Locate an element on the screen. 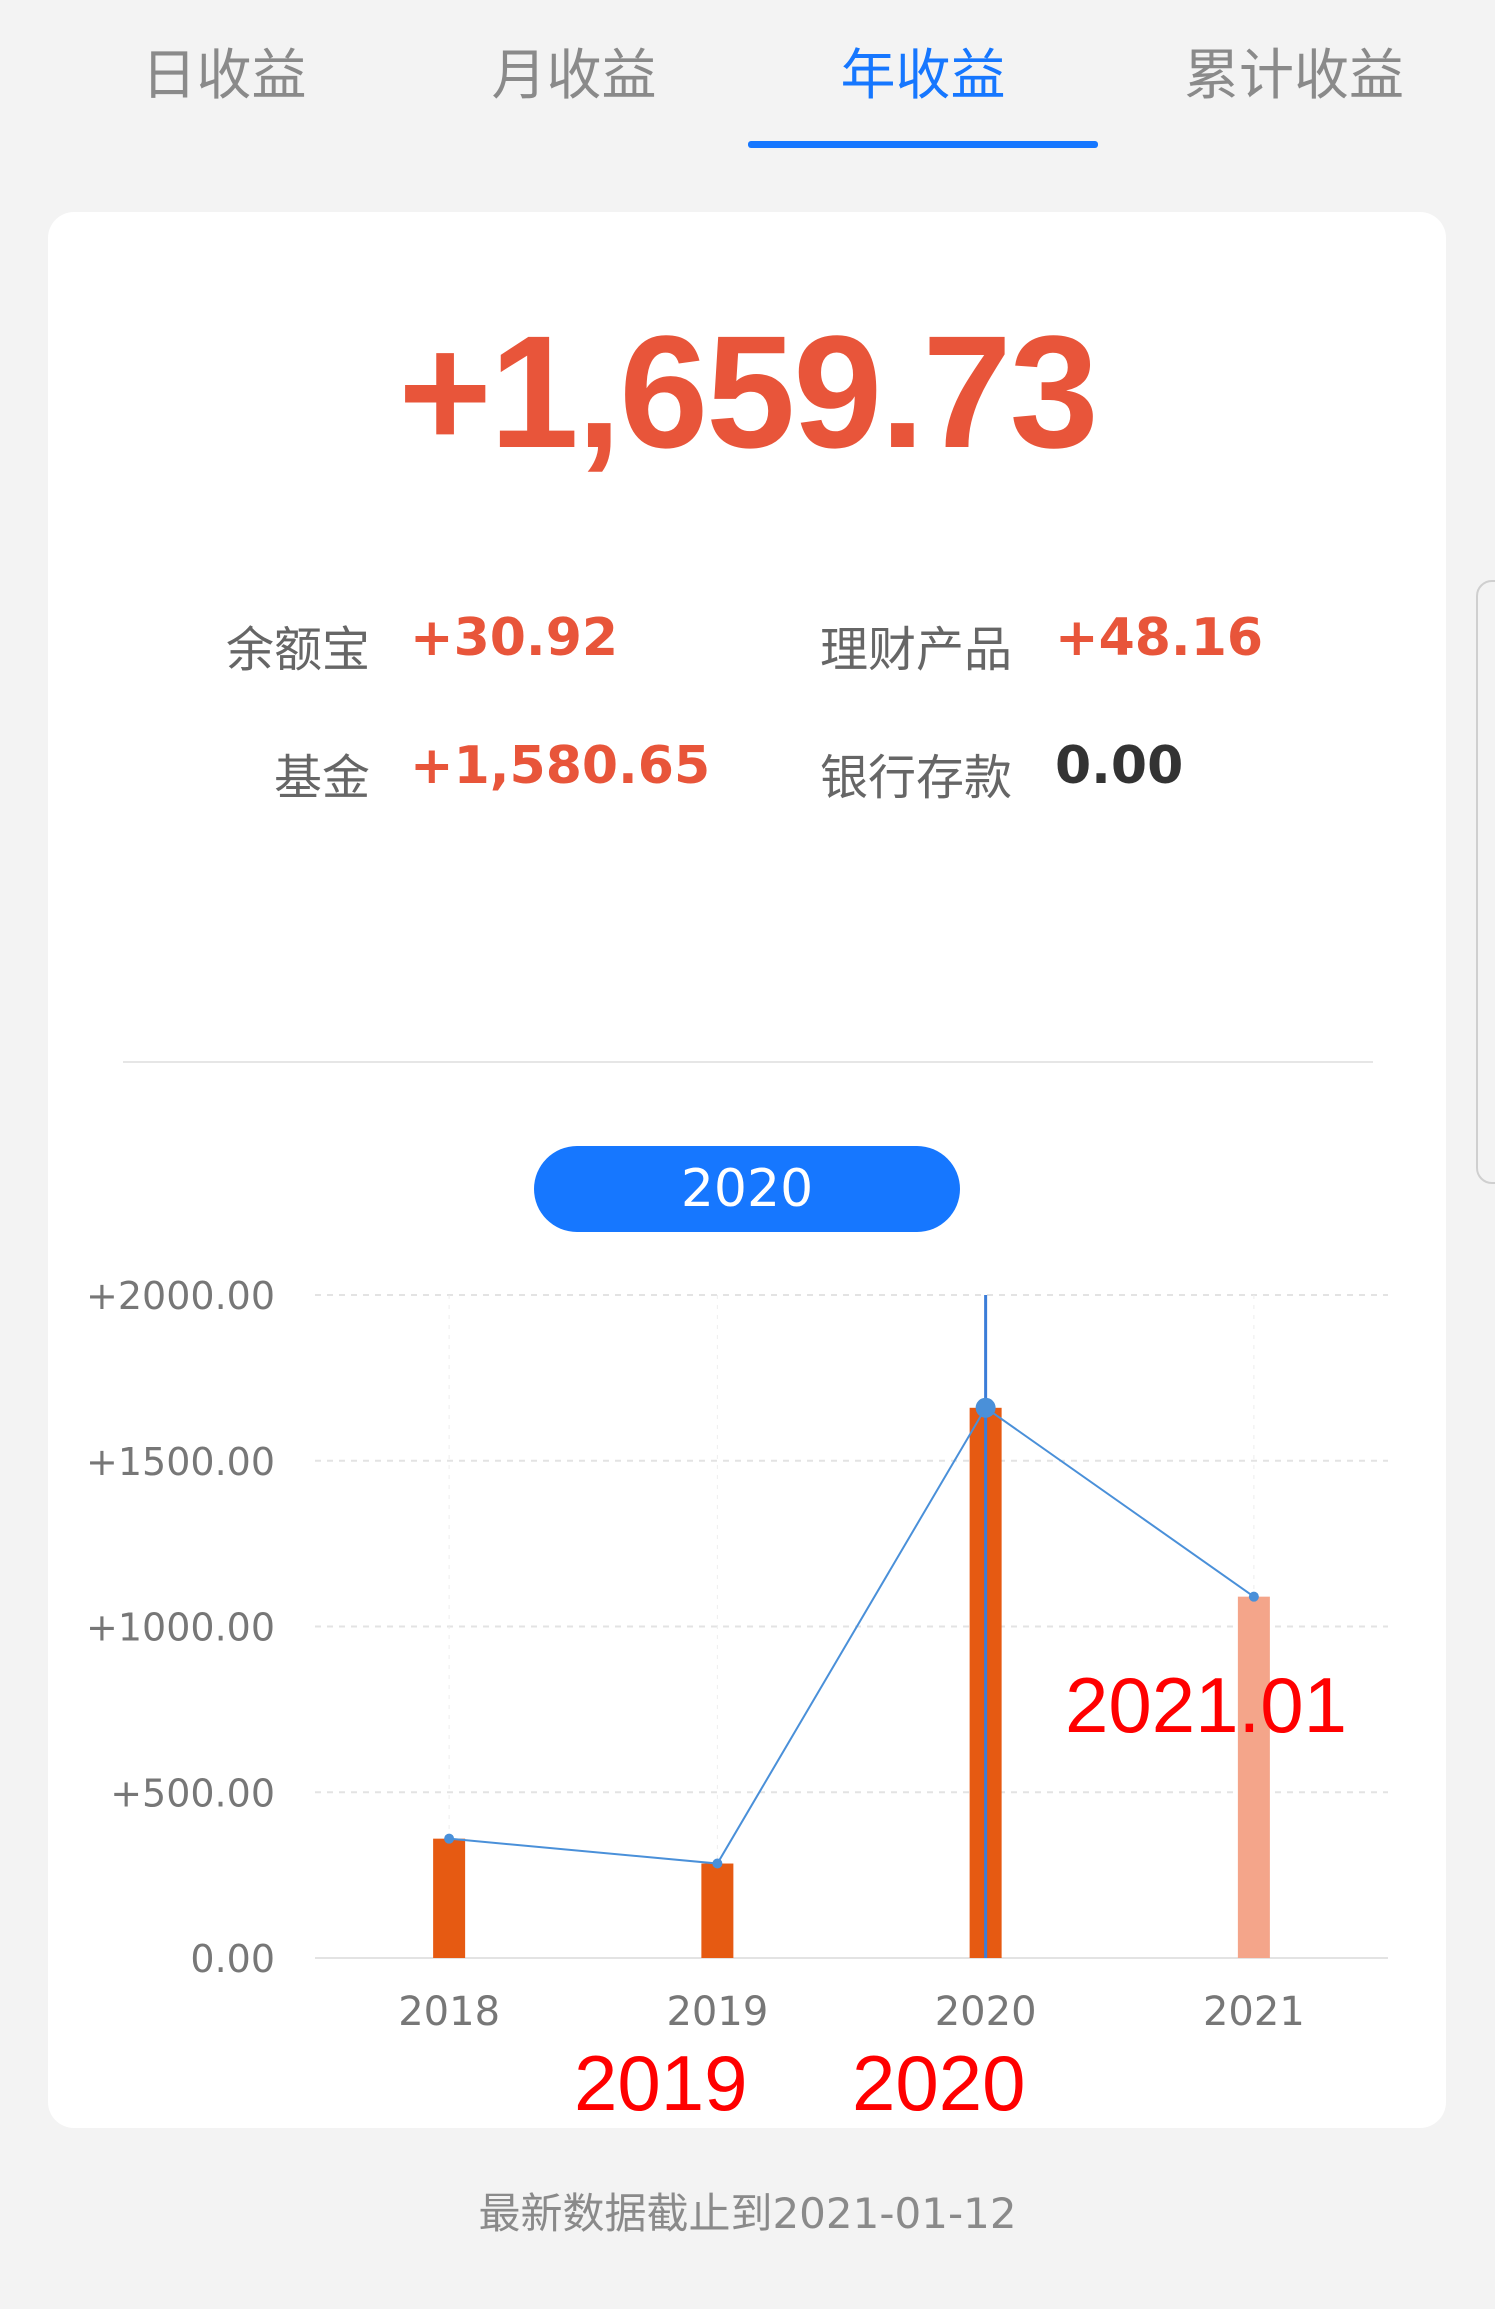 The image size is (1495, 2309). breakdown-label-fund: 基金 is located at coordinates (321, 778).